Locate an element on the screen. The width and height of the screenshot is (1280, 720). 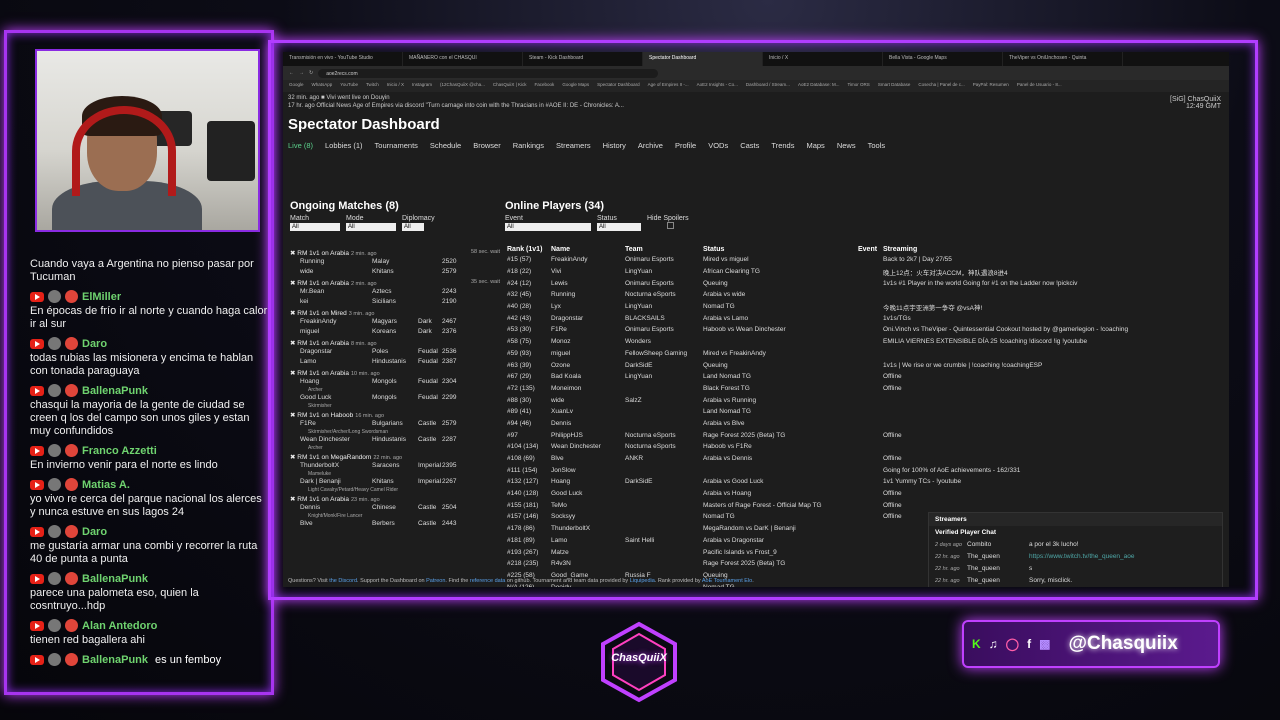
player-status is located at coordinates (778, 342).